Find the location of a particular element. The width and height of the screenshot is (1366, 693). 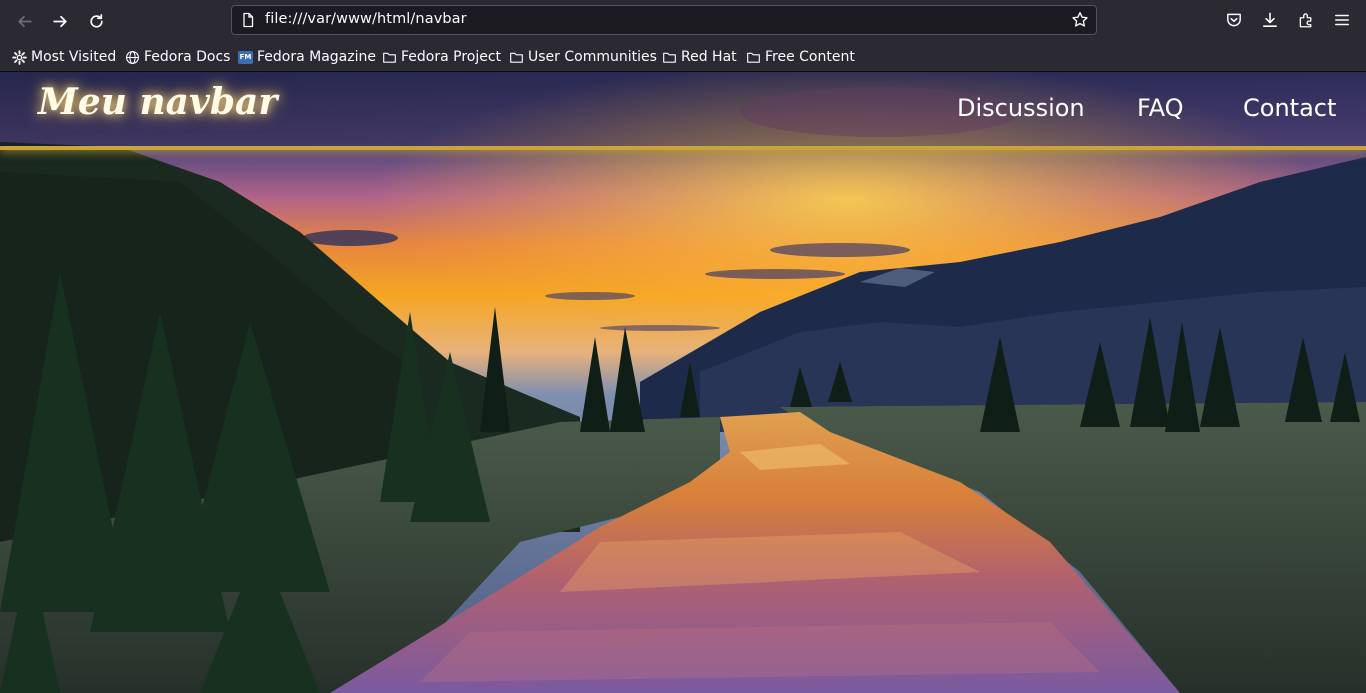

arrow-right-icon is located at coordinates (59, 21).